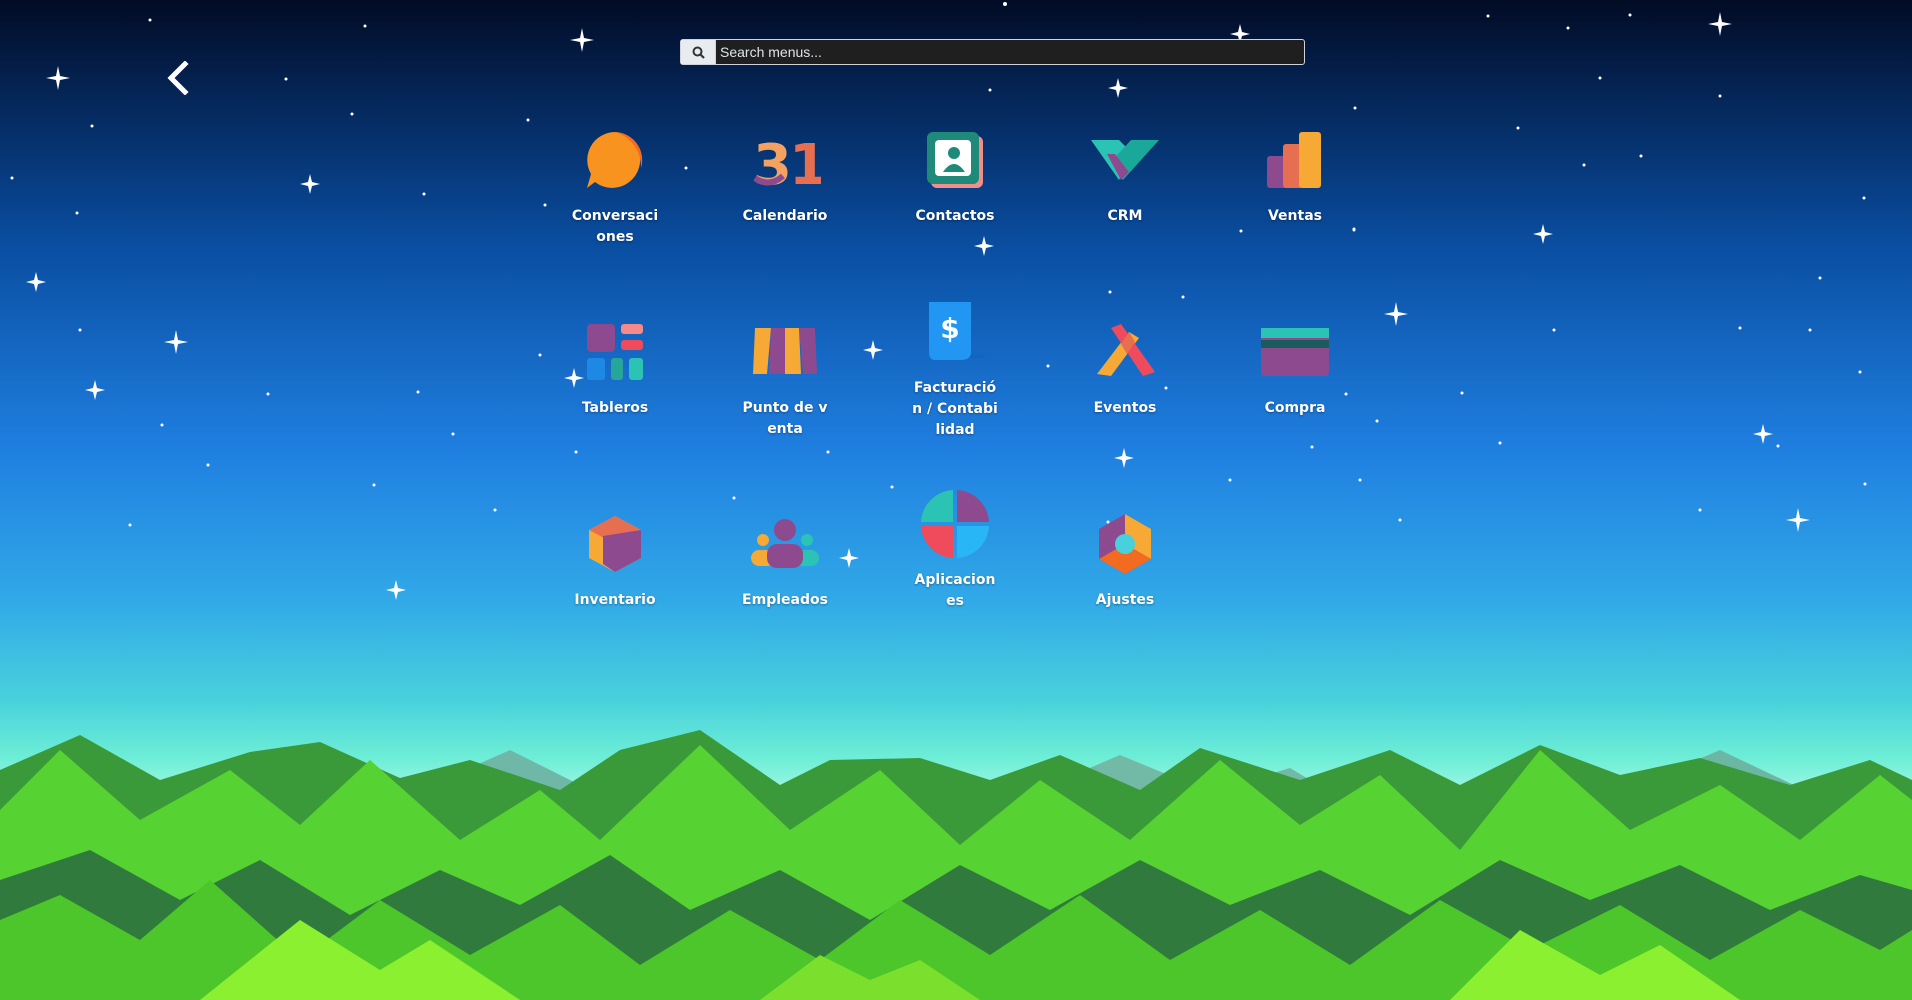  I want to click on app-ajustes: Ajustes, so click(1125, 580).